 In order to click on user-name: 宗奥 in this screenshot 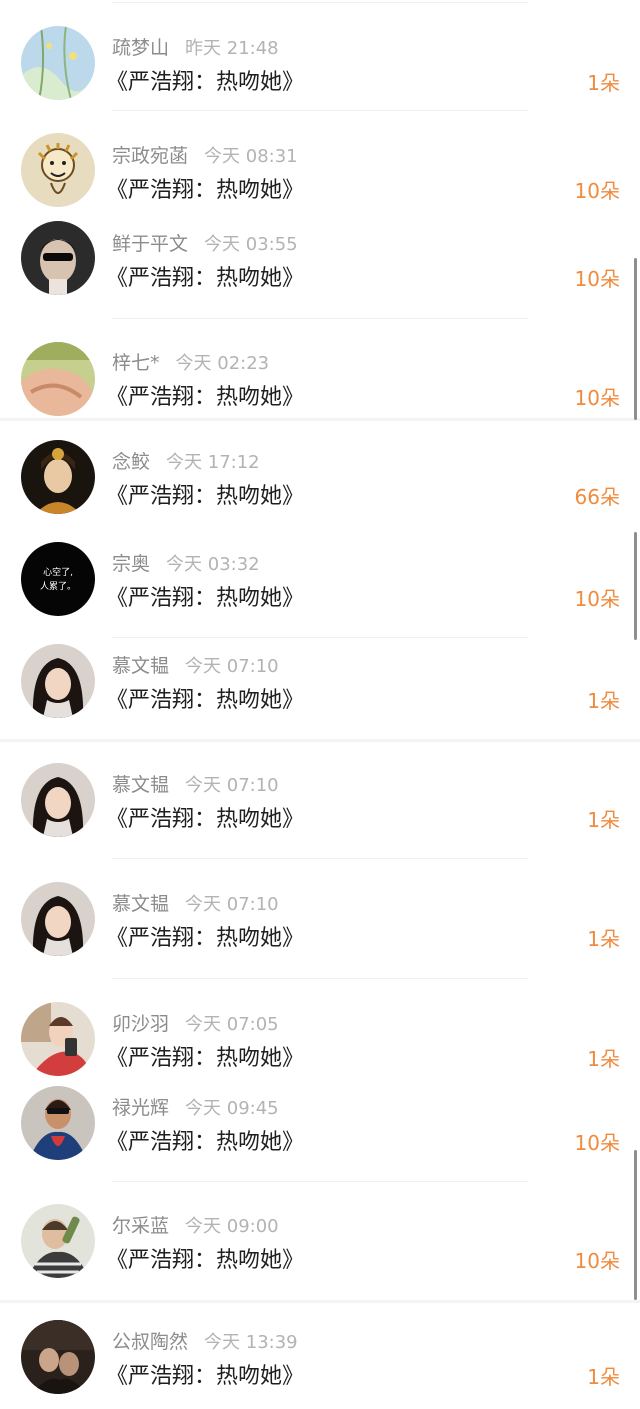, I will do `click(131, 564)`.